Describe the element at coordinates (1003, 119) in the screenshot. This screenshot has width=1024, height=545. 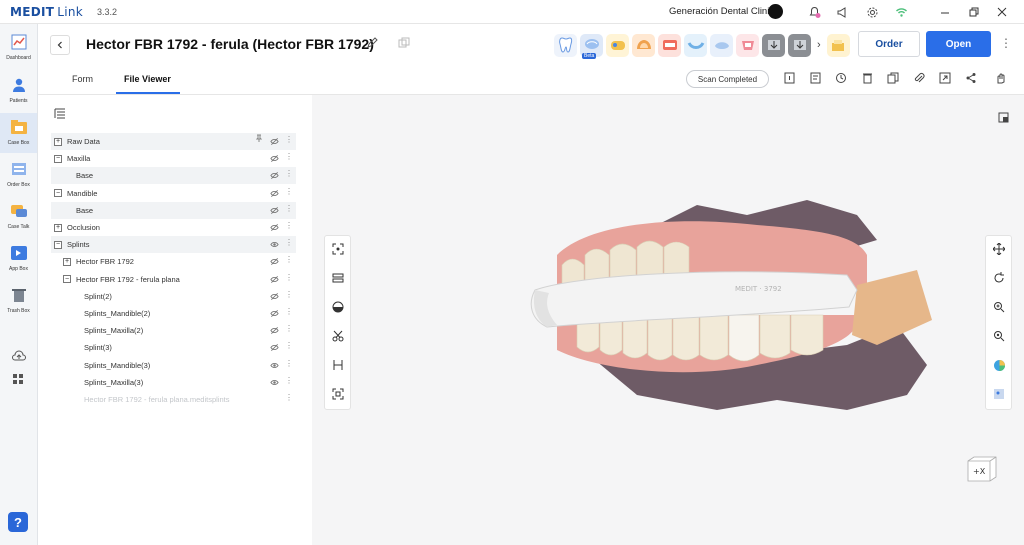
I see `view-layout-icon` at that location.